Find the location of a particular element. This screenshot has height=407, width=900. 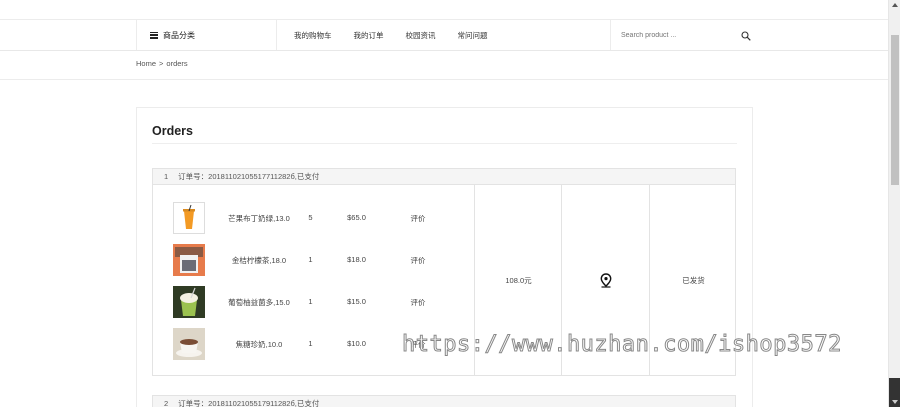

search-icon is located at coordinates (746, 36).